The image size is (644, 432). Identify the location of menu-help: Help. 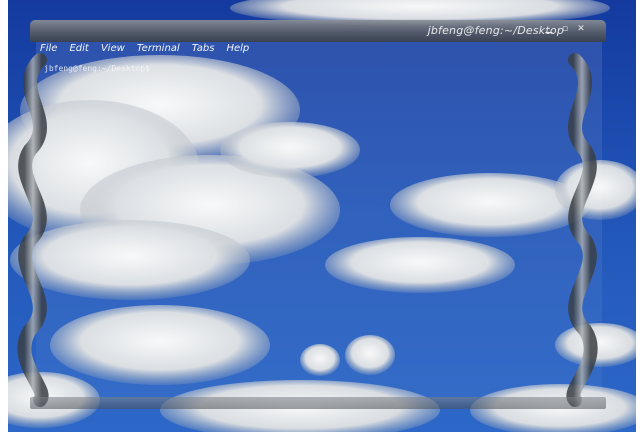
(237, 51).